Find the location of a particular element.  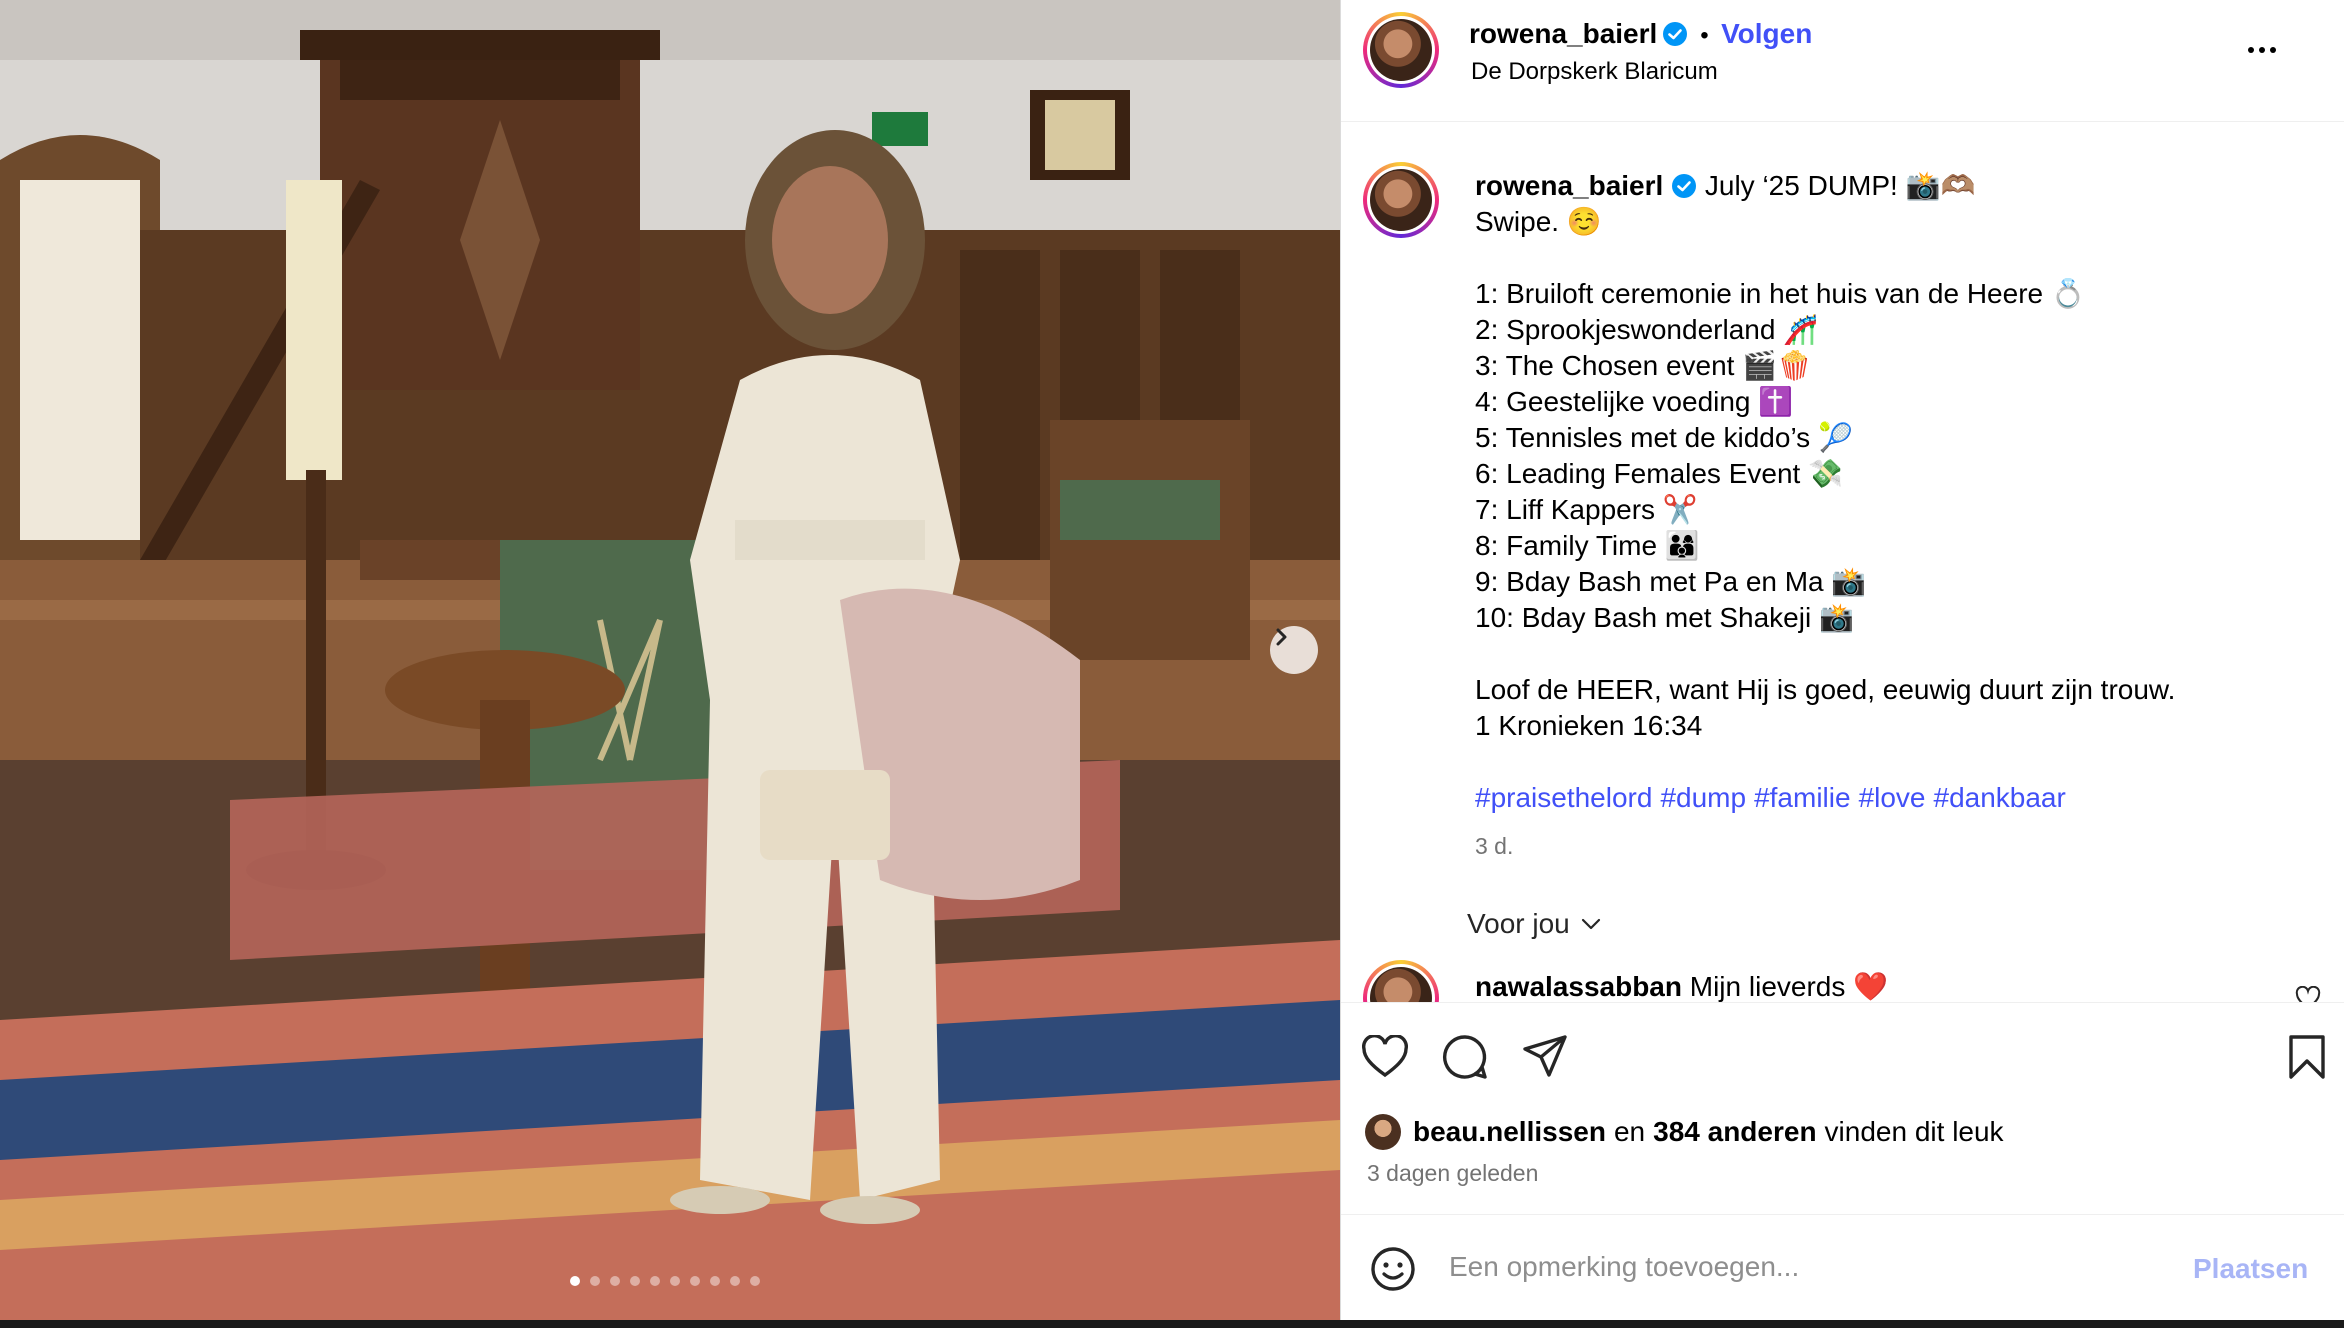

likes-connector: en is located at coordinates (1629, 1131).